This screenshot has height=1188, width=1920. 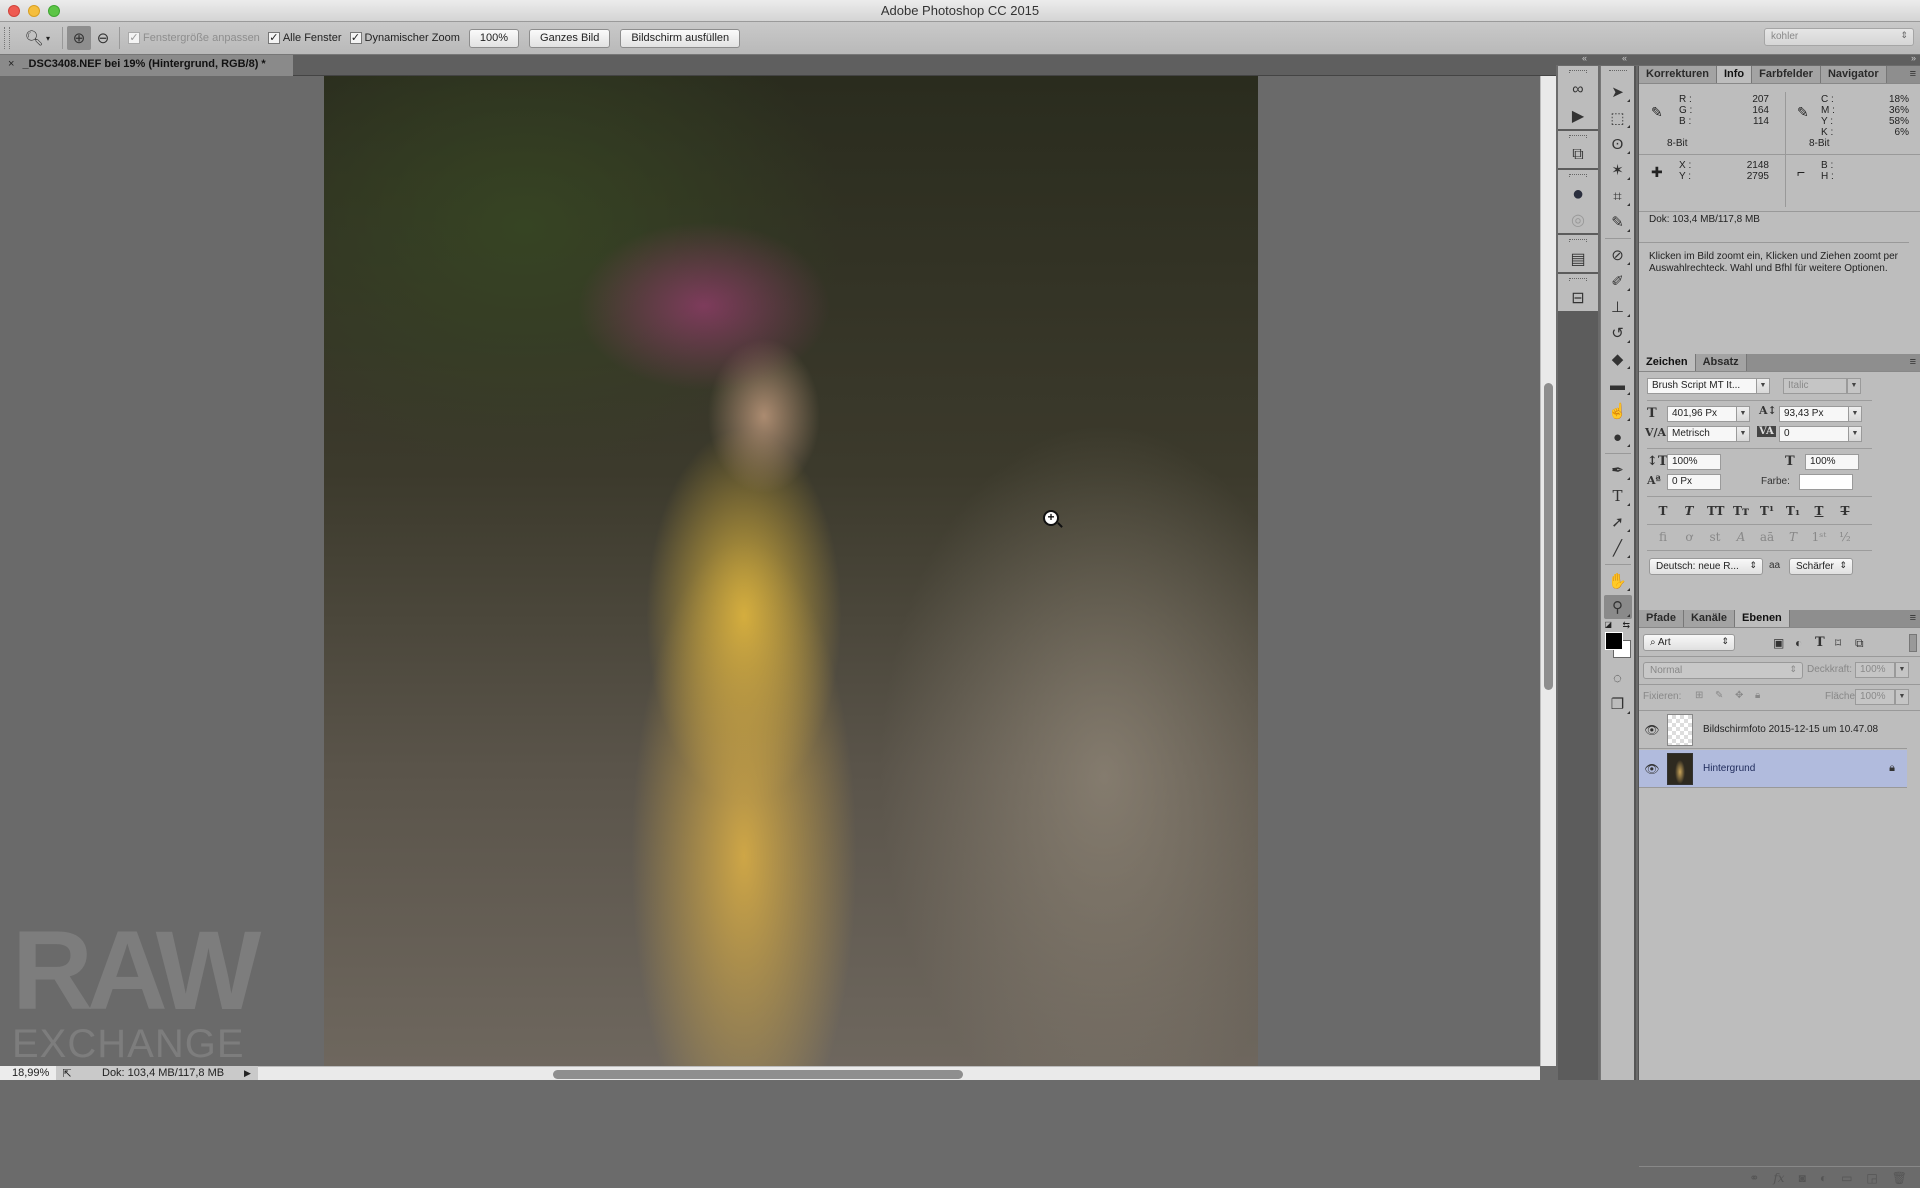 What do you see at coordinates (251, 1073) in the screenshot?
I see `status-menu-arrow-icon: ▶` at bounding box center [251, 1073].